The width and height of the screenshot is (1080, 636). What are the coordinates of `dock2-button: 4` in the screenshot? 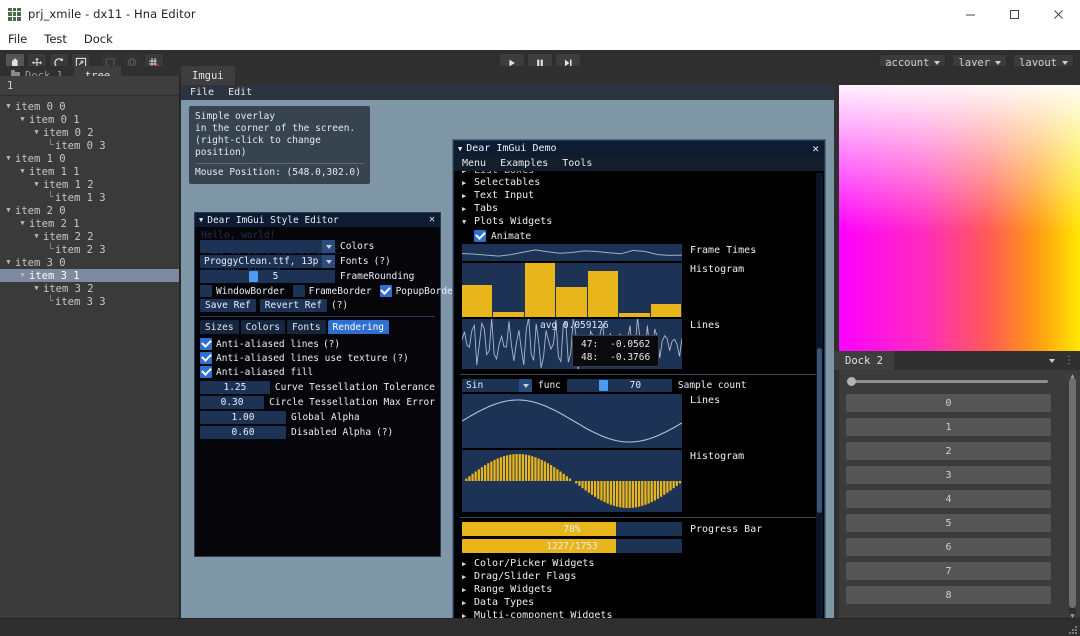 It's located at (948, 499).